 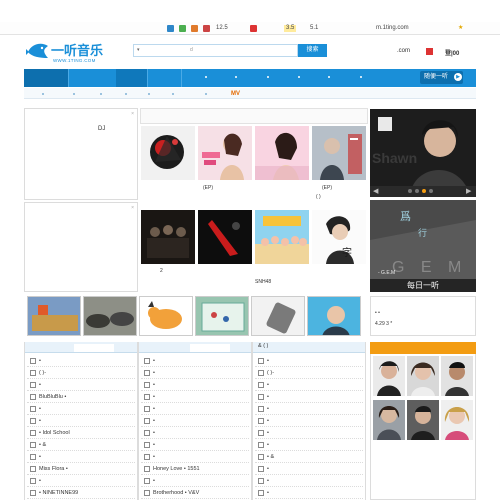 I want to click on next-arrow-icon: ▶, so click(x=468, y=191).